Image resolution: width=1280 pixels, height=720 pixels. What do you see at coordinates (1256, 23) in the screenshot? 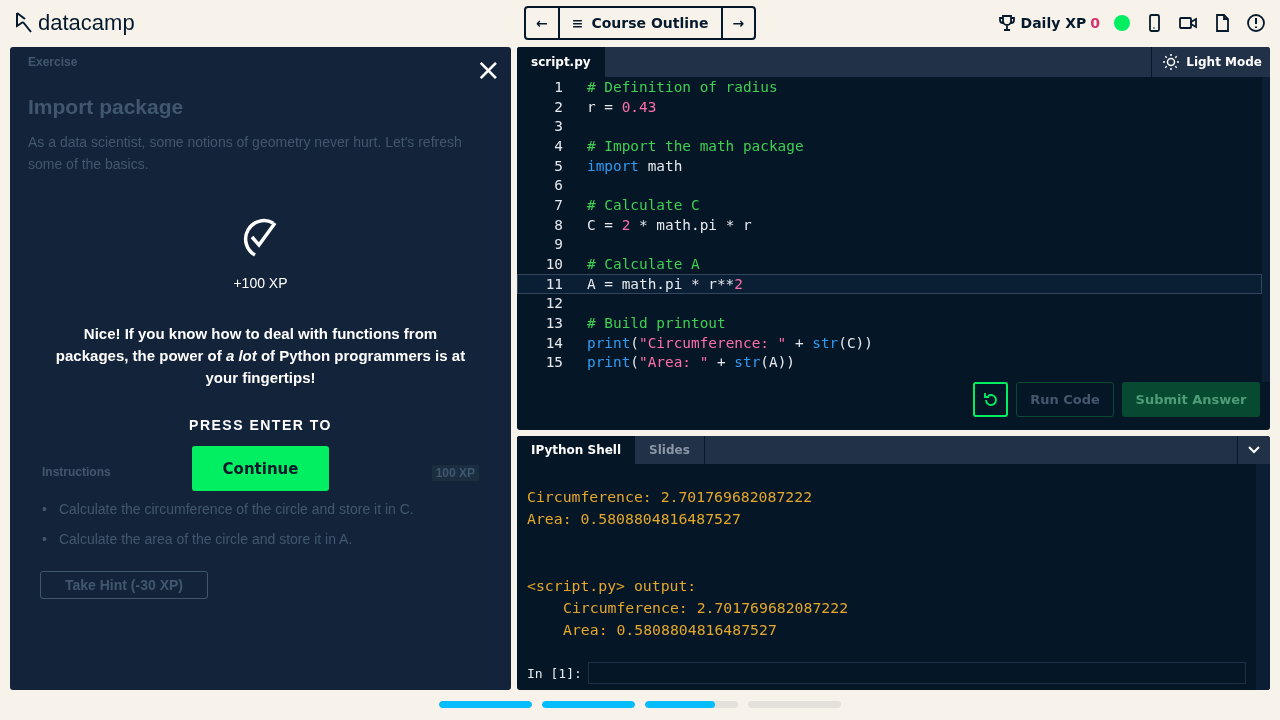
I see `alert-icon` at bounding box center [1256, 23].